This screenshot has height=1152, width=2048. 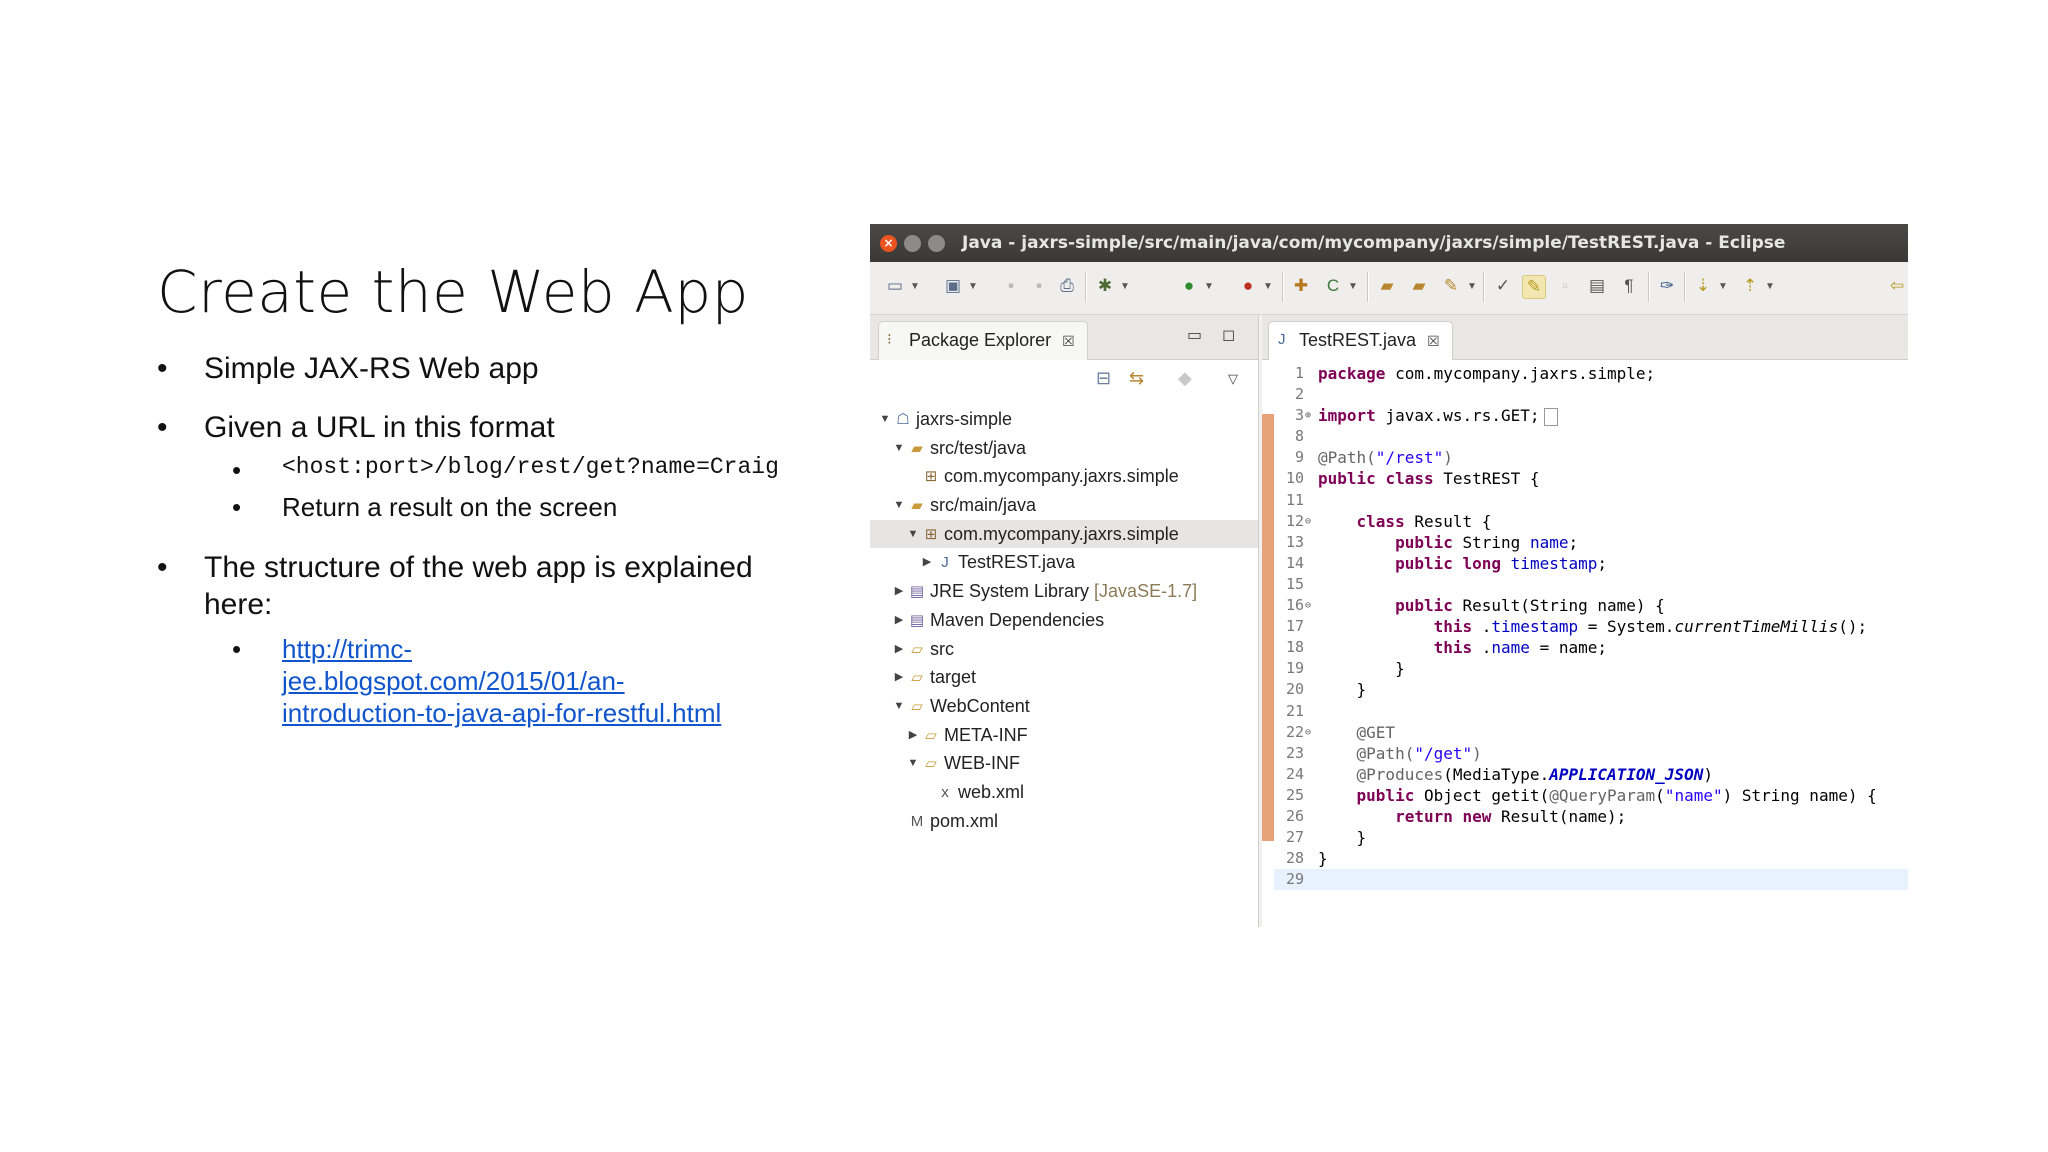 I want to click on mark-occurrences-icon: ✎, so click(x=1534, y=287).